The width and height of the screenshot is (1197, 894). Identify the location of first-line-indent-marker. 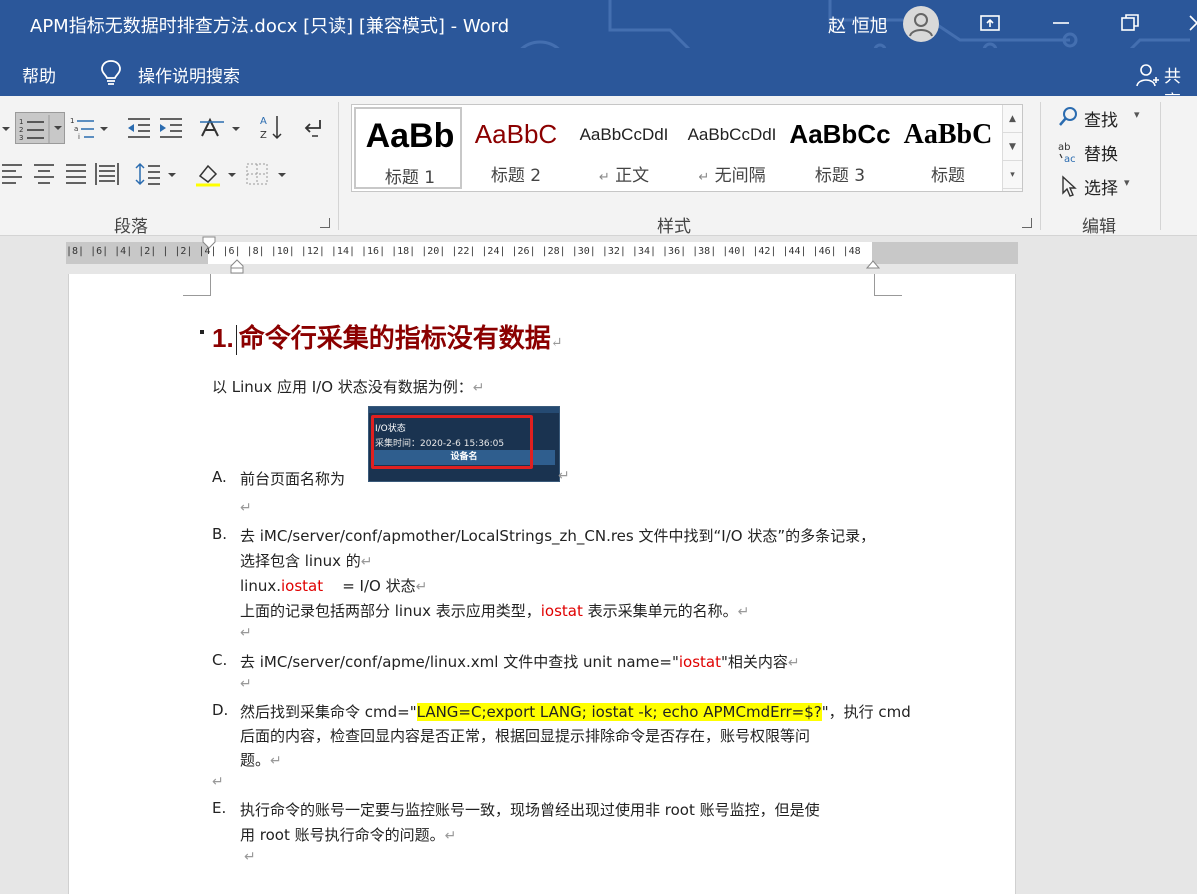
(209, 243).